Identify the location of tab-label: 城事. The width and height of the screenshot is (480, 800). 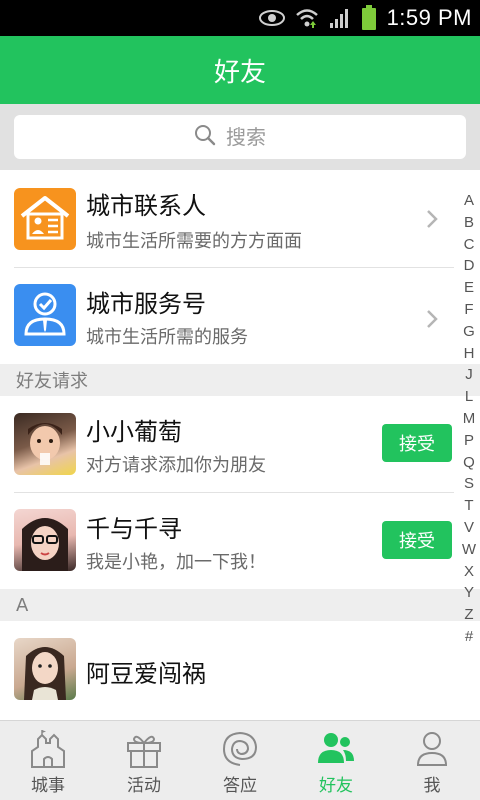
(48, 786).